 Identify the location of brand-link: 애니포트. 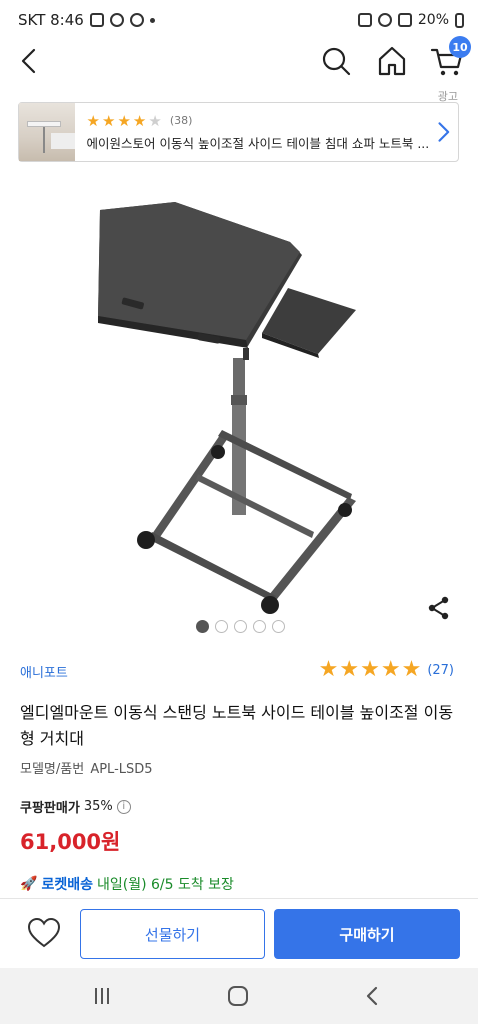
(44, 671).